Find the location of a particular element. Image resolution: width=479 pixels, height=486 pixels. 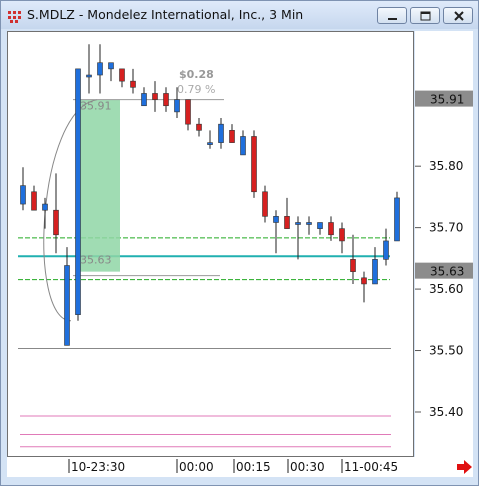

restore-button is located at coordinates (425, 15).